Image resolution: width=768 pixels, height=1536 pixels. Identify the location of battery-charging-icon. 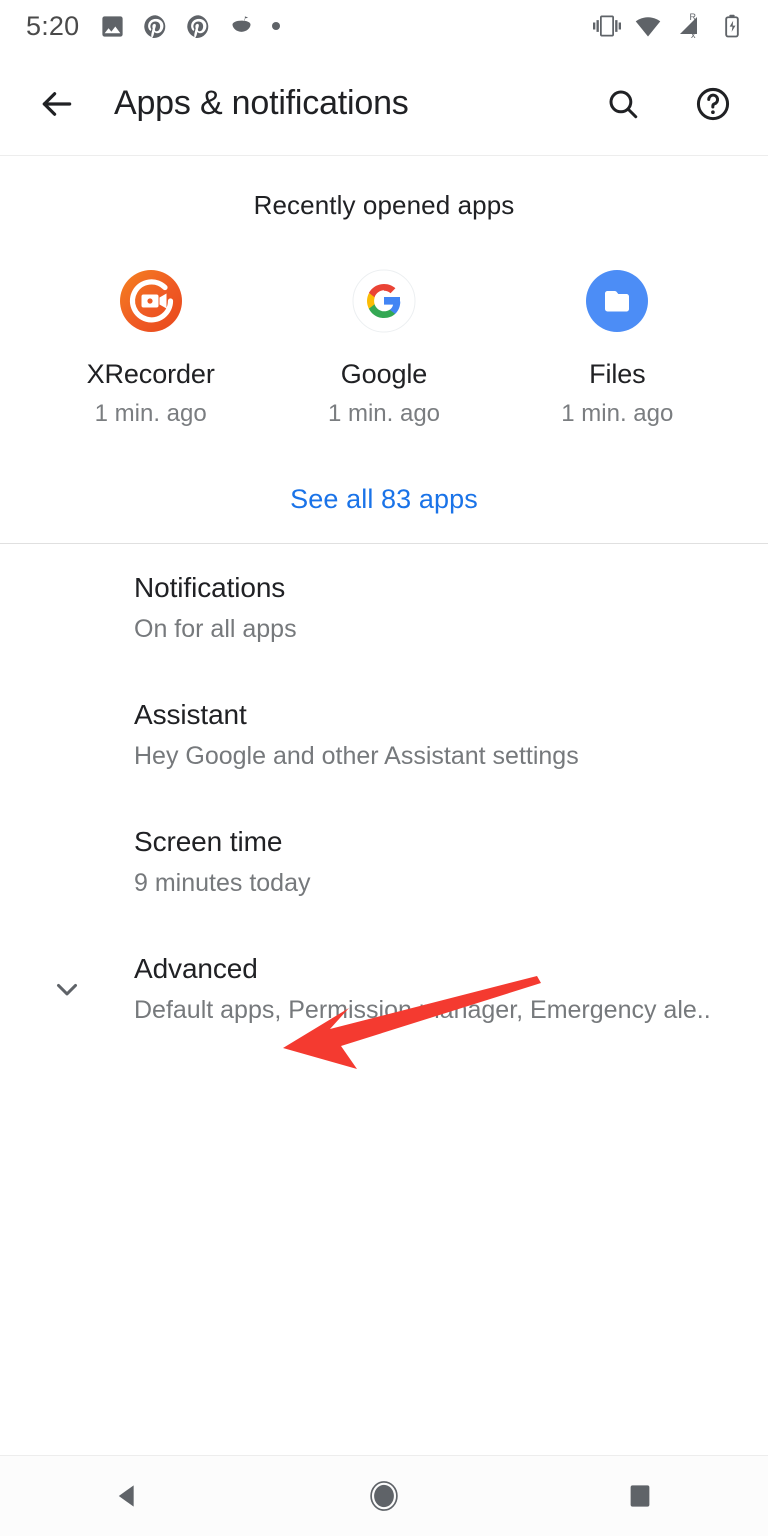
(732, 26).